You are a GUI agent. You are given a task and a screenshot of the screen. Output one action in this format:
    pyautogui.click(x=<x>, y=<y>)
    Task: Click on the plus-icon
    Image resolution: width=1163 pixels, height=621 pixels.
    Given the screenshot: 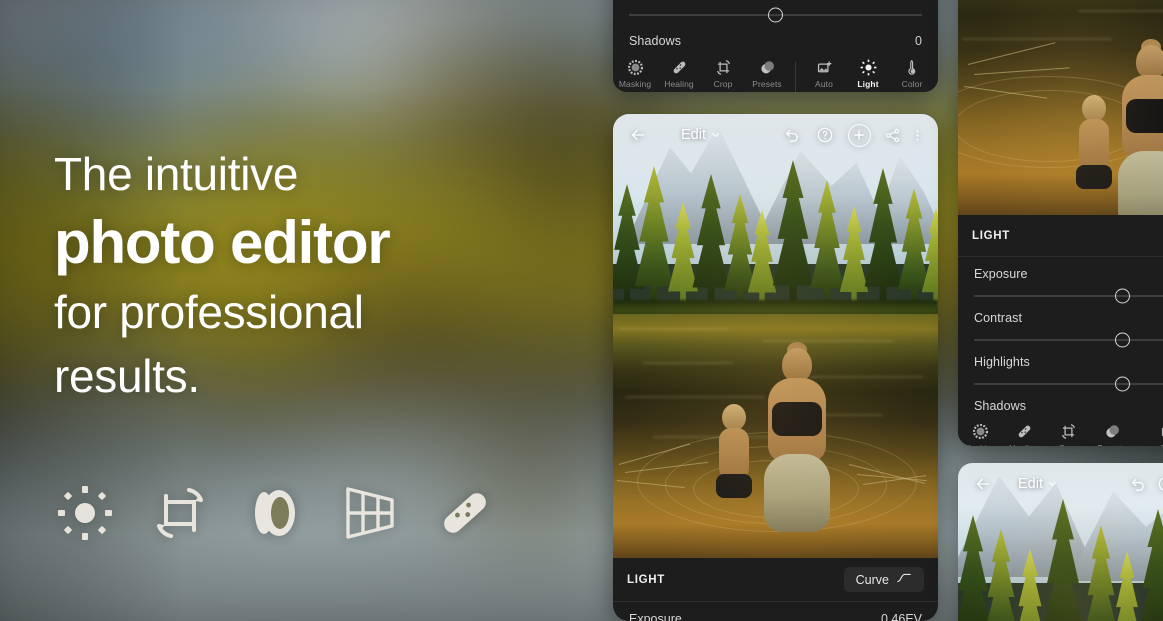 What is the action you would take?
    pyautogui.click(x=859, y=135)
    